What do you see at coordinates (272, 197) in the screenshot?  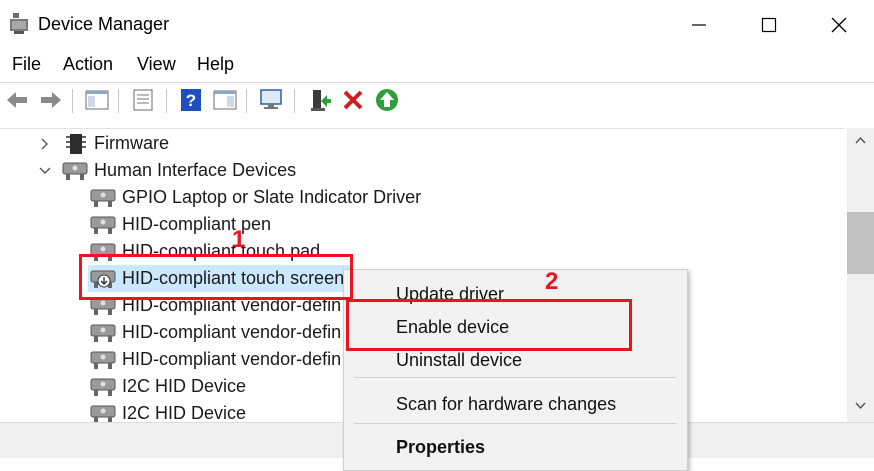 I see `tree-item-label: GPIO Laptop or Slate Indicator Driver` at bounding box center [272, 197].